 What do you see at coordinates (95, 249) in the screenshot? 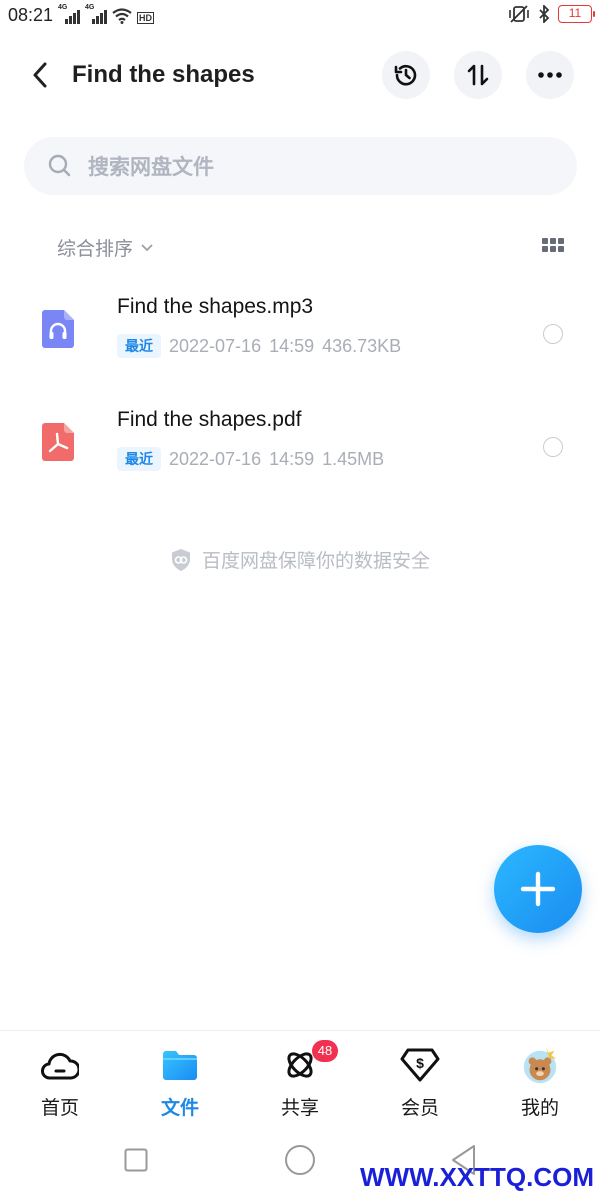
I see `sort-label: 综合排序` at bounding box center [95, 249].